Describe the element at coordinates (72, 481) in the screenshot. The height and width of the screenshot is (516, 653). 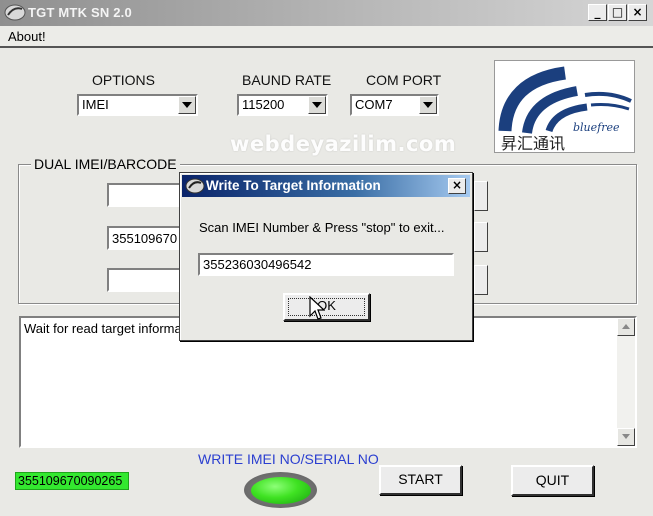
I see `imei-status-display: 355109670090265` at that location.